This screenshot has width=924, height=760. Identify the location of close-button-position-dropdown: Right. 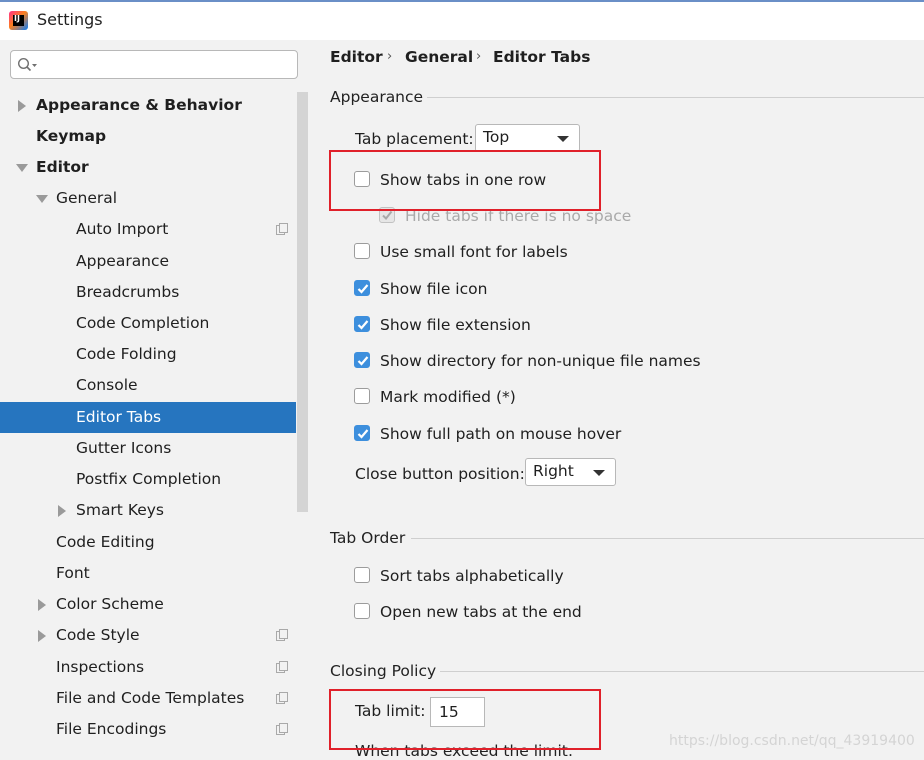
(570, 472).